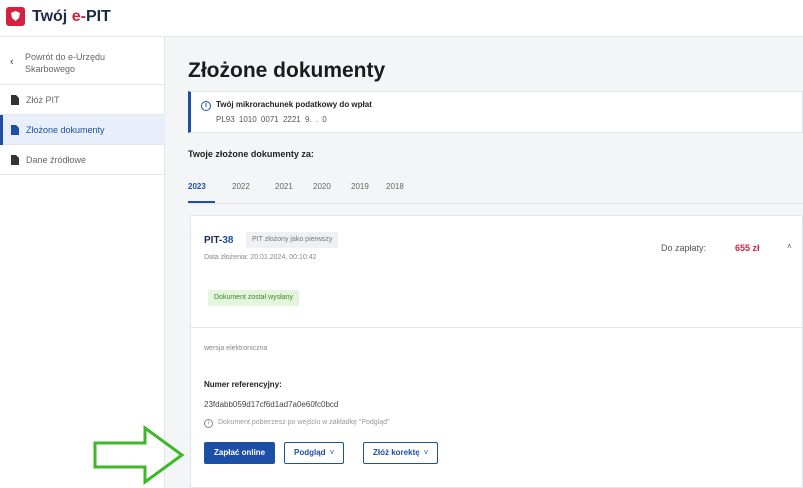 The width and height of the screenshot is (803, 488). I want to click on pay-online-label: Zapłać online, so click(240, 452).